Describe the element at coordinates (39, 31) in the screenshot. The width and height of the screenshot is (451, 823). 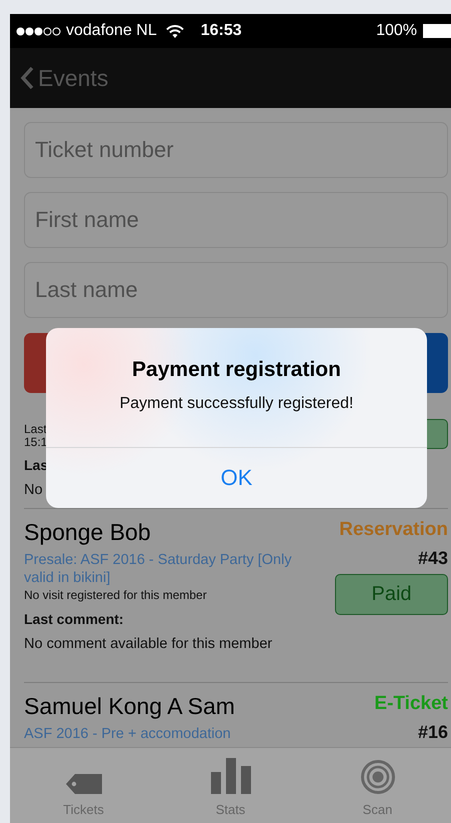
I see `signal-icon` at that location.